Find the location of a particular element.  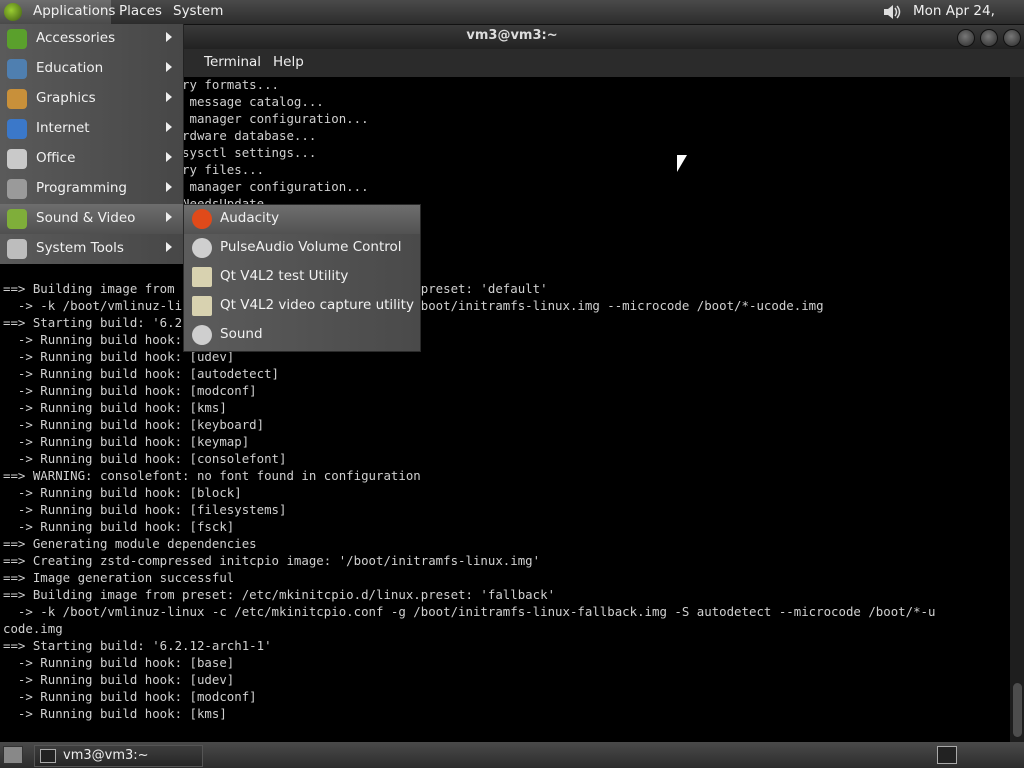

apps-menu-item: Internet is located at coordinates (91, 129).